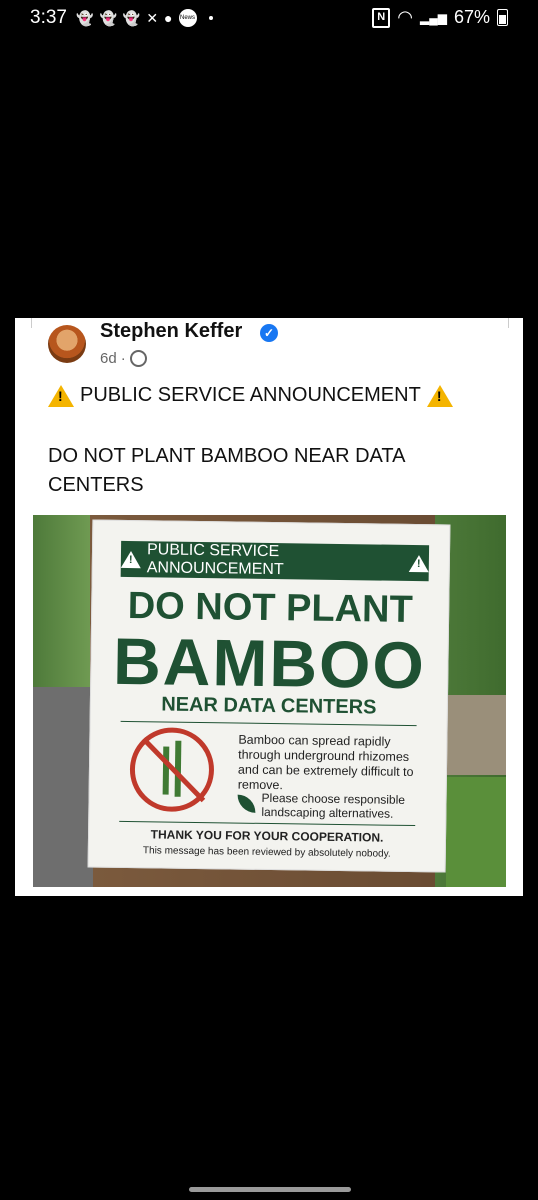 Image resolution: width=538 pixels, height=1200 pixels. Describe the element at coordinates (172, 770) in the screenshot. I see `no-bamboo-icon` at that location.